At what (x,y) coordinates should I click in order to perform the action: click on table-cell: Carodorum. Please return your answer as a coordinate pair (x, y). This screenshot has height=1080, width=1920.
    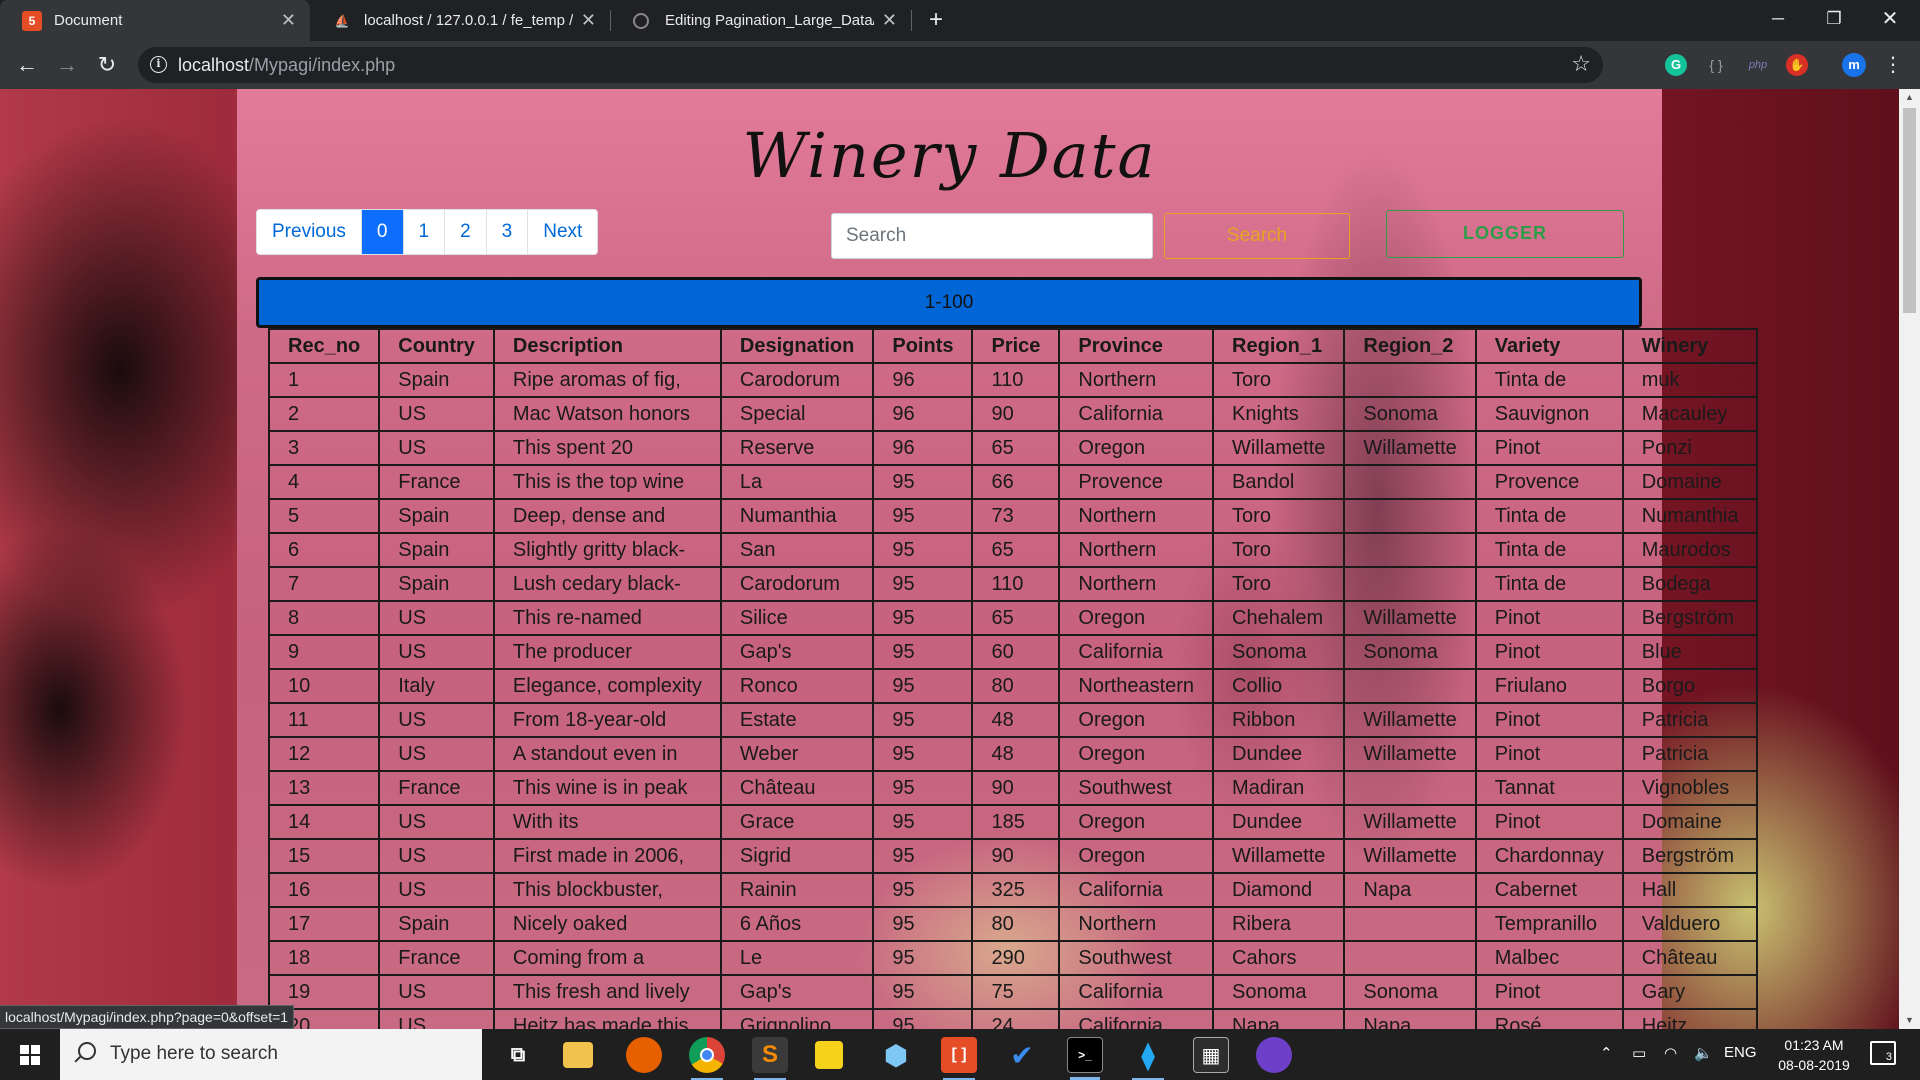
    Looking at the image, I should click on (797, 380).